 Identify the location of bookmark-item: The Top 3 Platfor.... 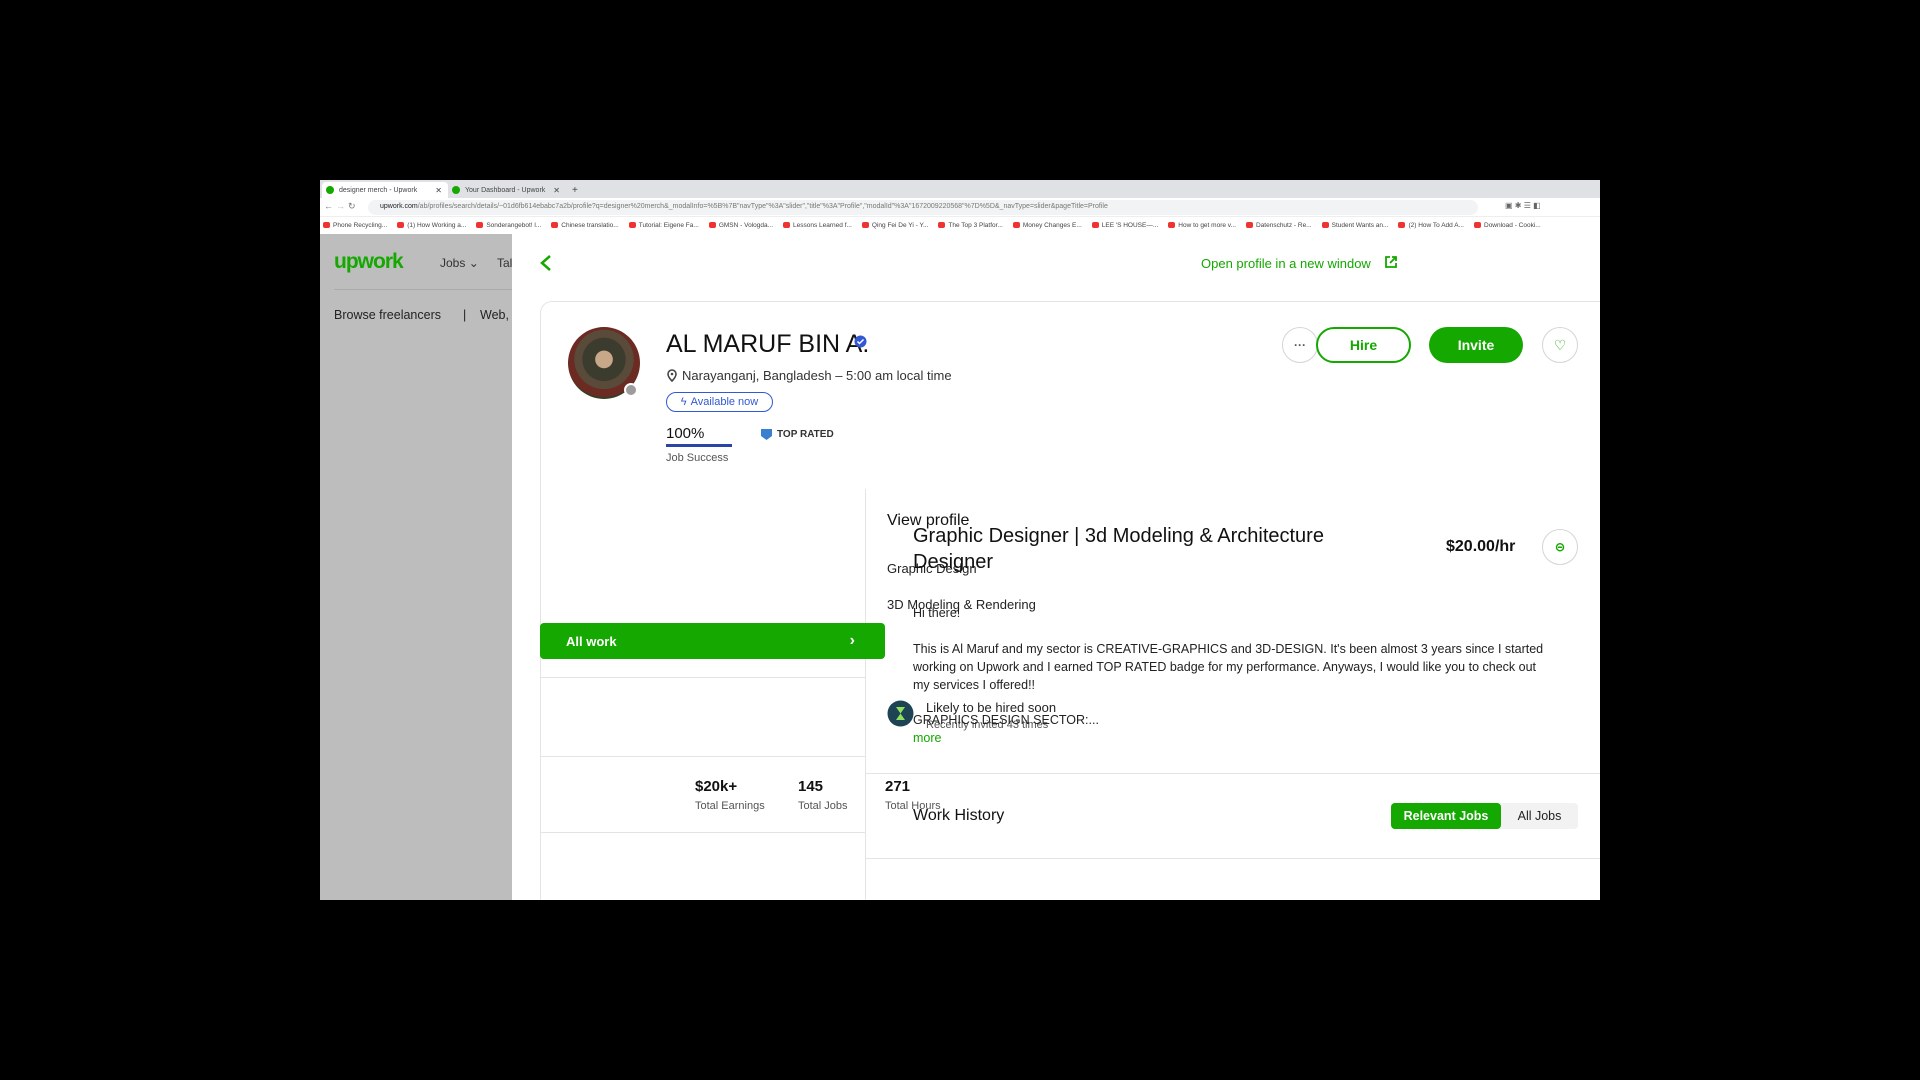
(970, 225).